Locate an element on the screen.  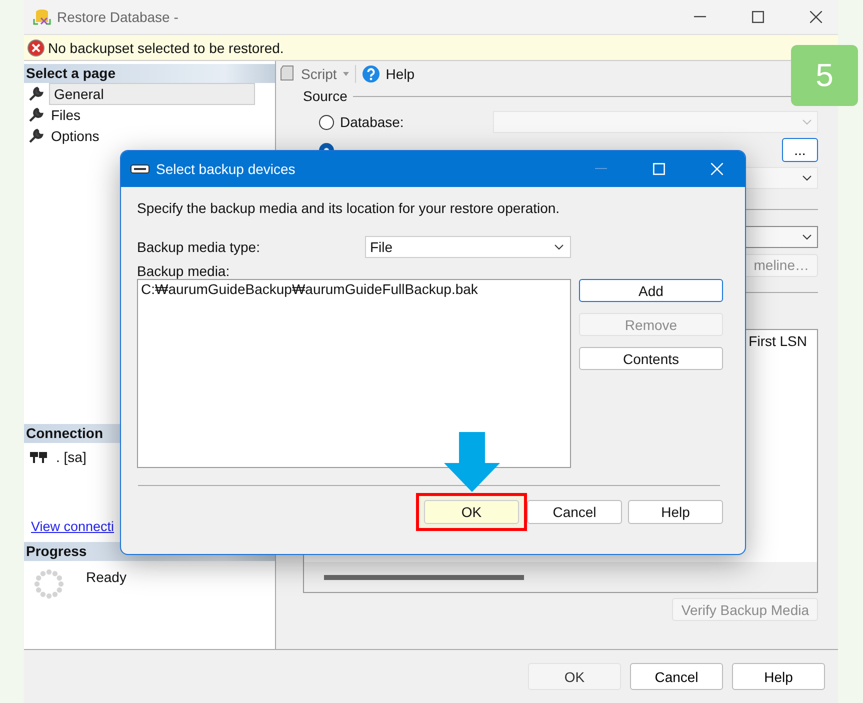
database-icon is located at coordinates (42, 17).